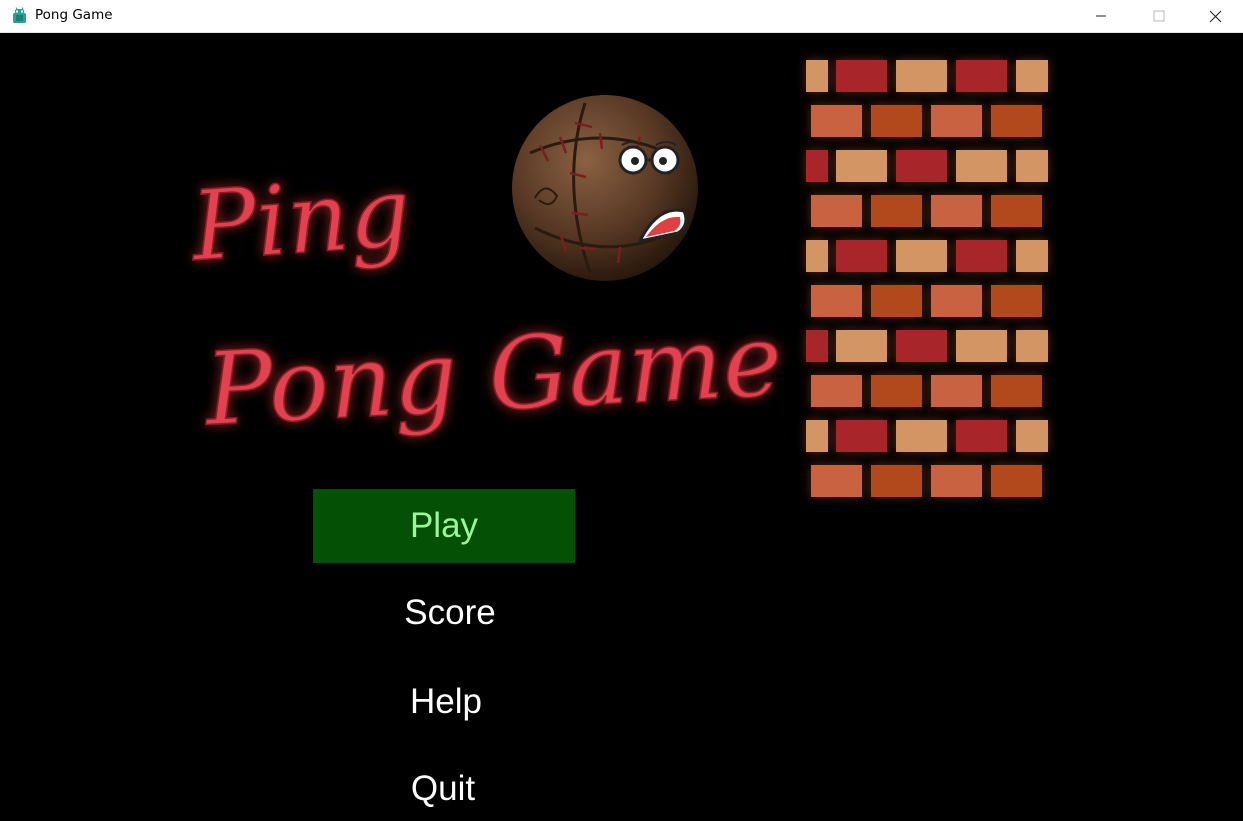 This screenshot has height=821, width=1243. I want to click on stitched-ball-mascot-icon, so click(605, 188).